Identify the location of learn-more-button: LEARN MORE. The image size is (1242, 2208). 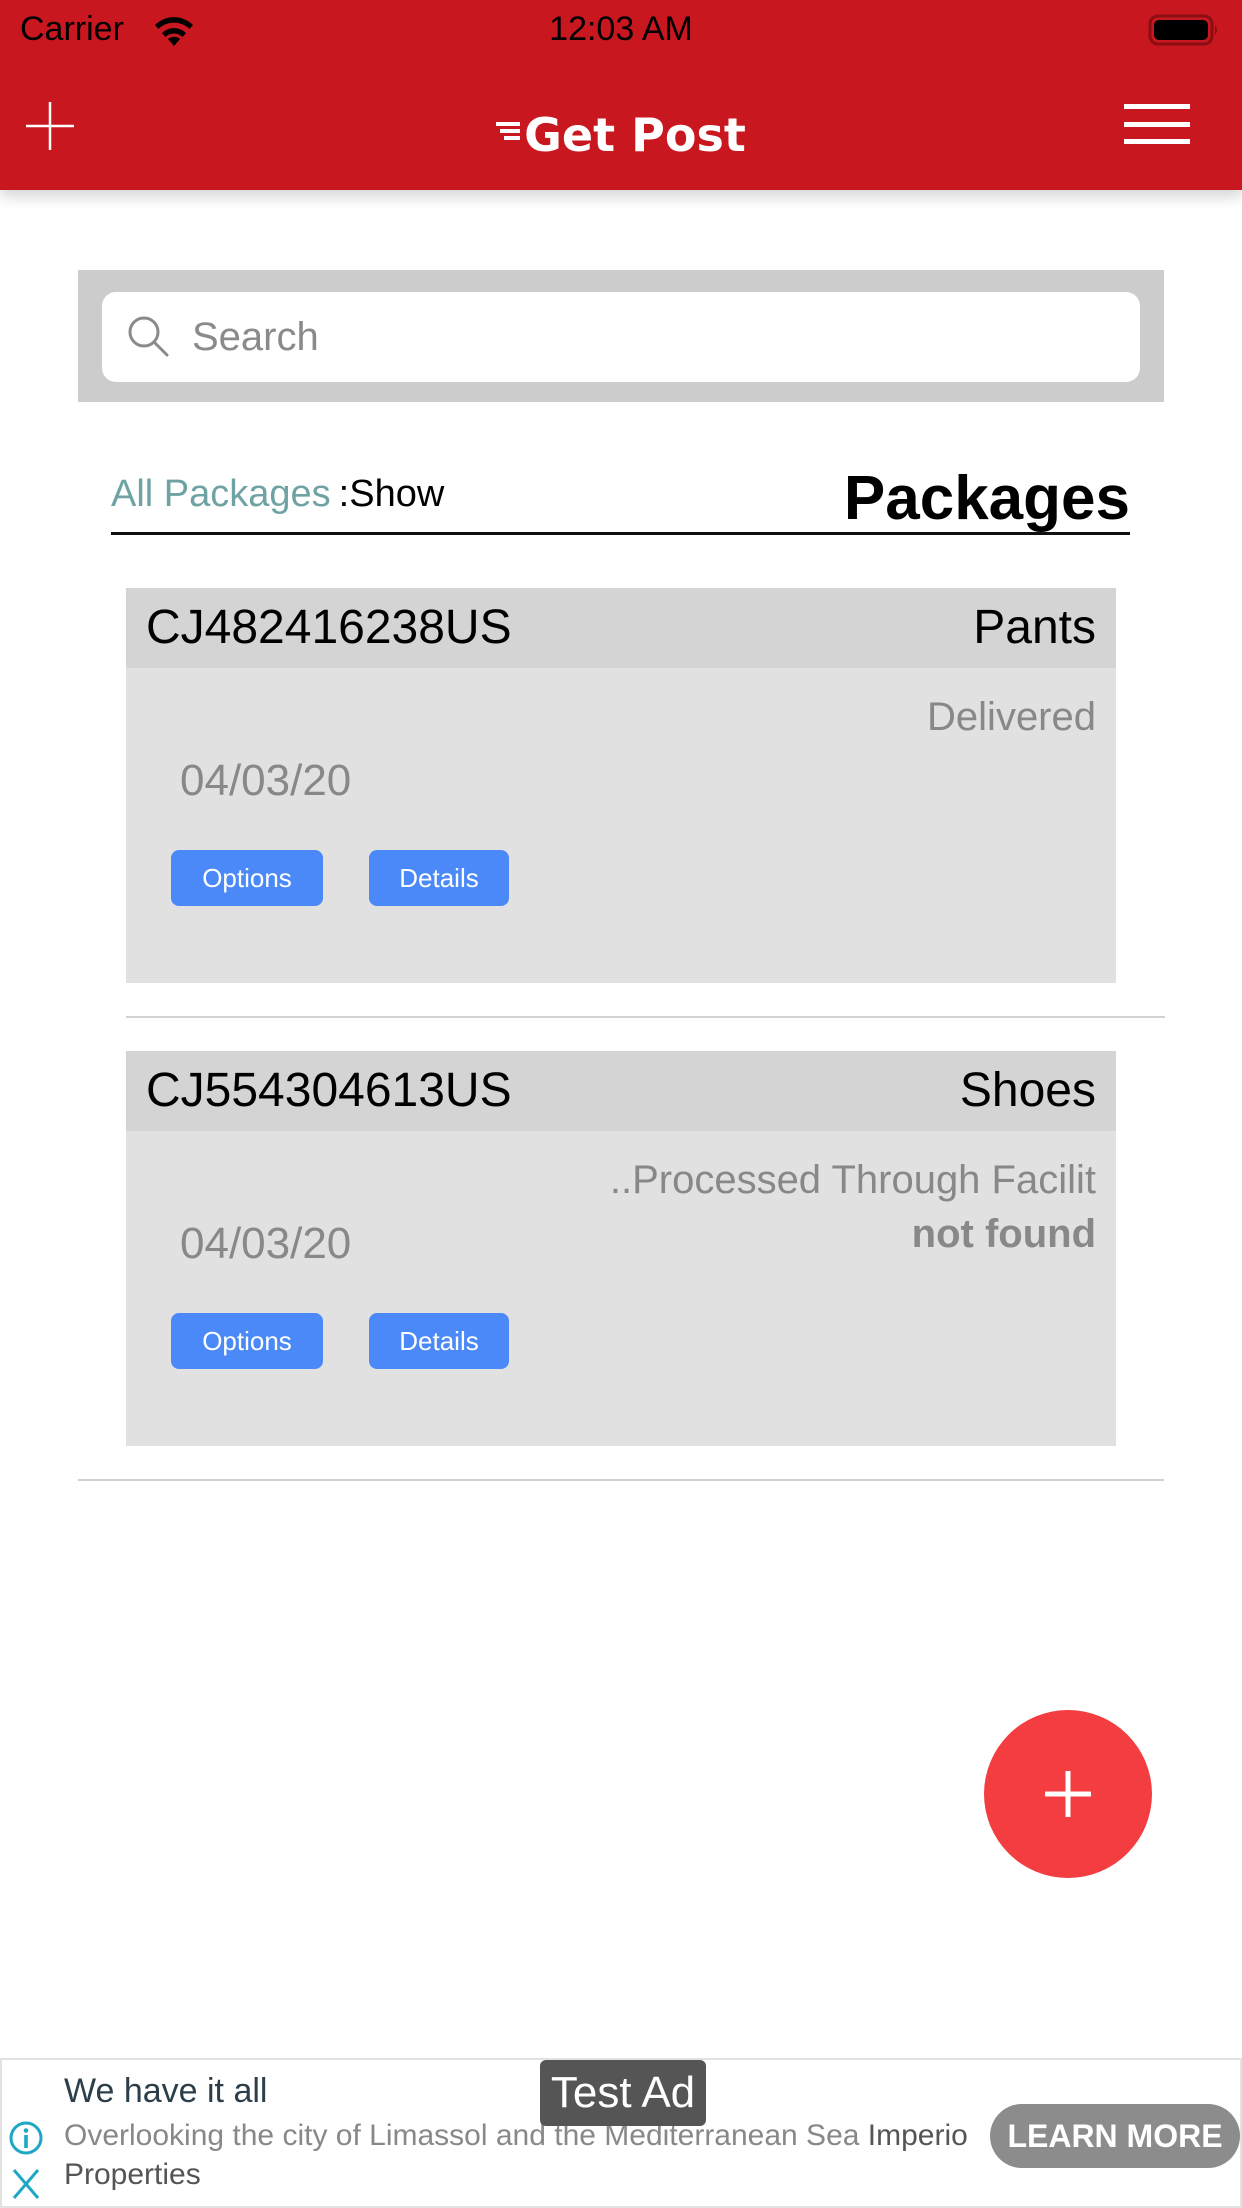
(1115, 2136).